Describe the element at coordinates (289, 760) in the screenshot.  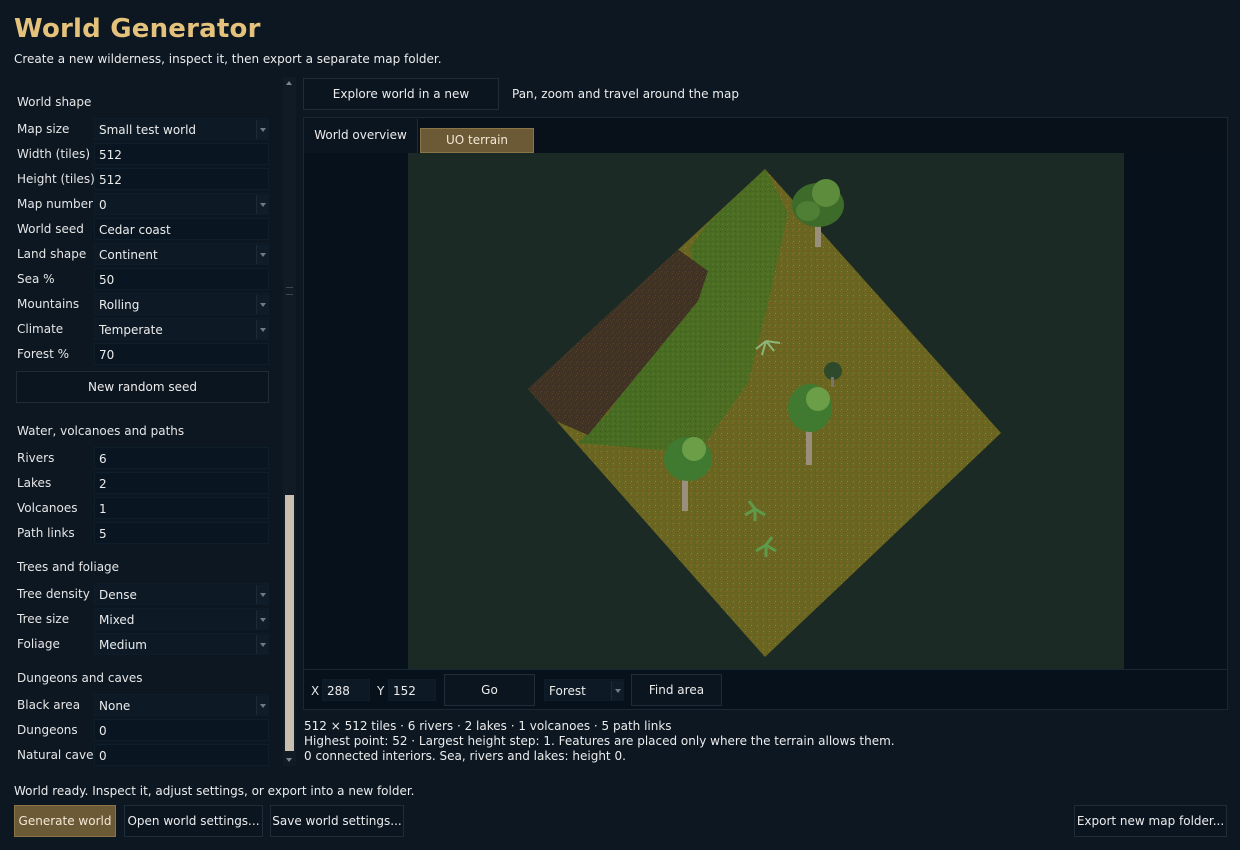
I see `scroll-down-icon` at that location.